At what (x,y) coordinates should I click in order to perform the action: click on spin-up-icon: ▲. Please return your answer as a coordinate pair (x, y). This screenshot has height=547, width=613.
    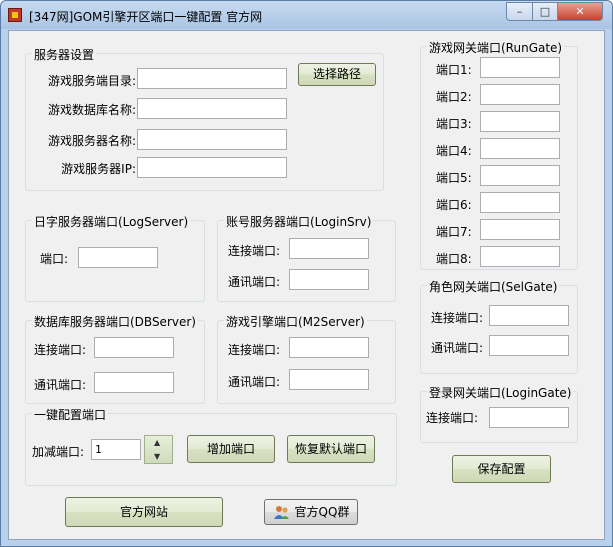
    Looking at the image, I should click on (157, 442).